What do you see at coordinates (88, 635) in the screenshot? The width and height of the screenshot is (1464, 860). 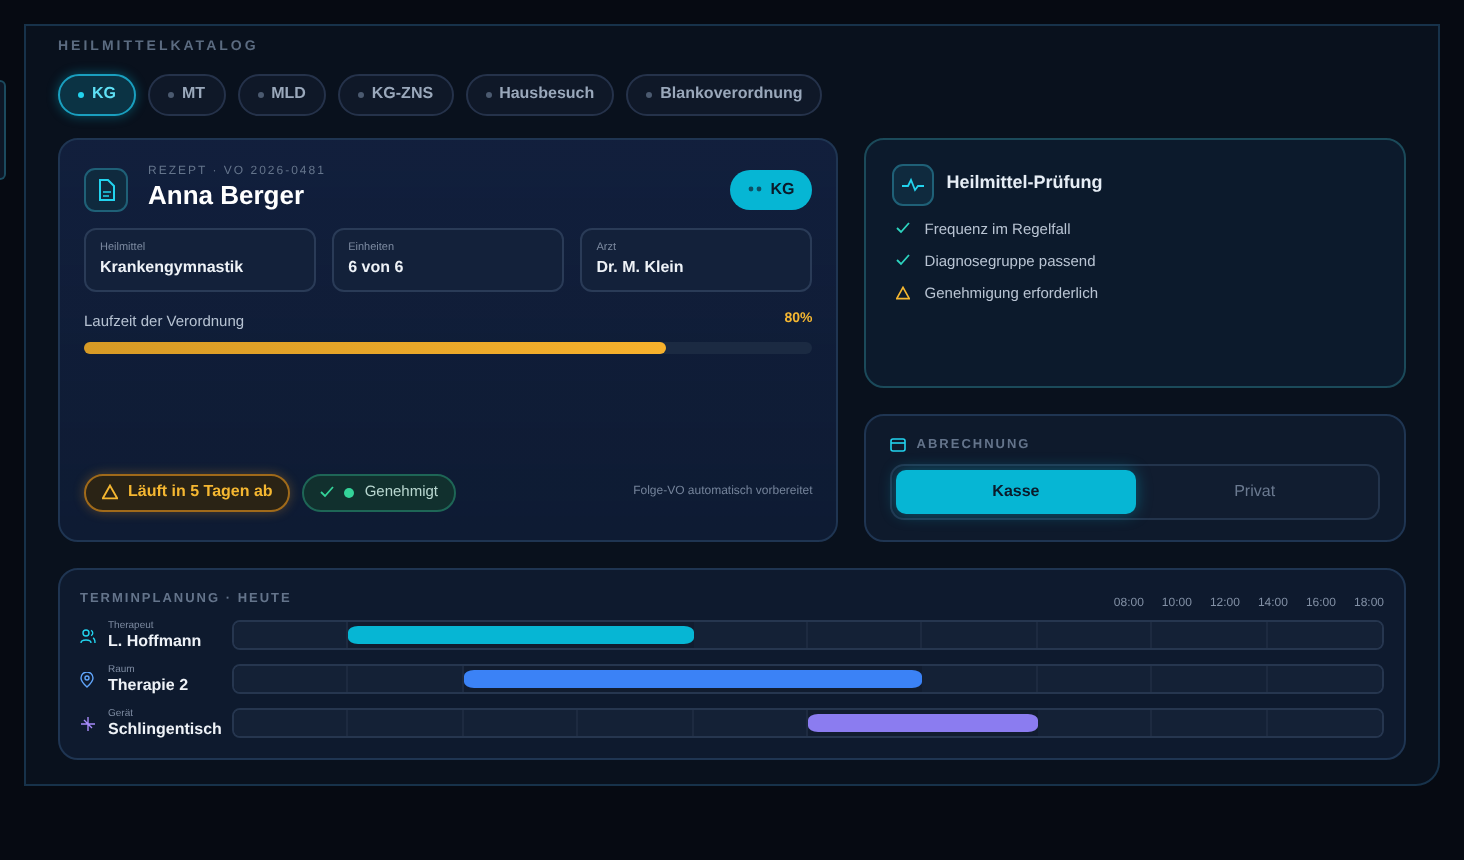 I see `people-icon` at bounding box center [88, 635].